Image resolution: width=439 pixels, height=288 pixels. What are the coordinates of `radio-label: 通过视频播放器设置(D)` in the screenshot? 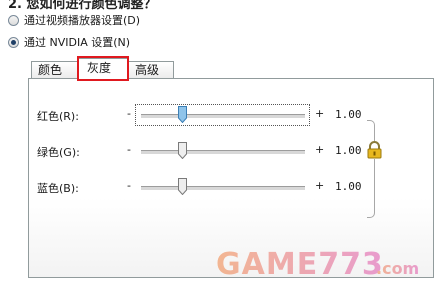 It's located at (82, 20).